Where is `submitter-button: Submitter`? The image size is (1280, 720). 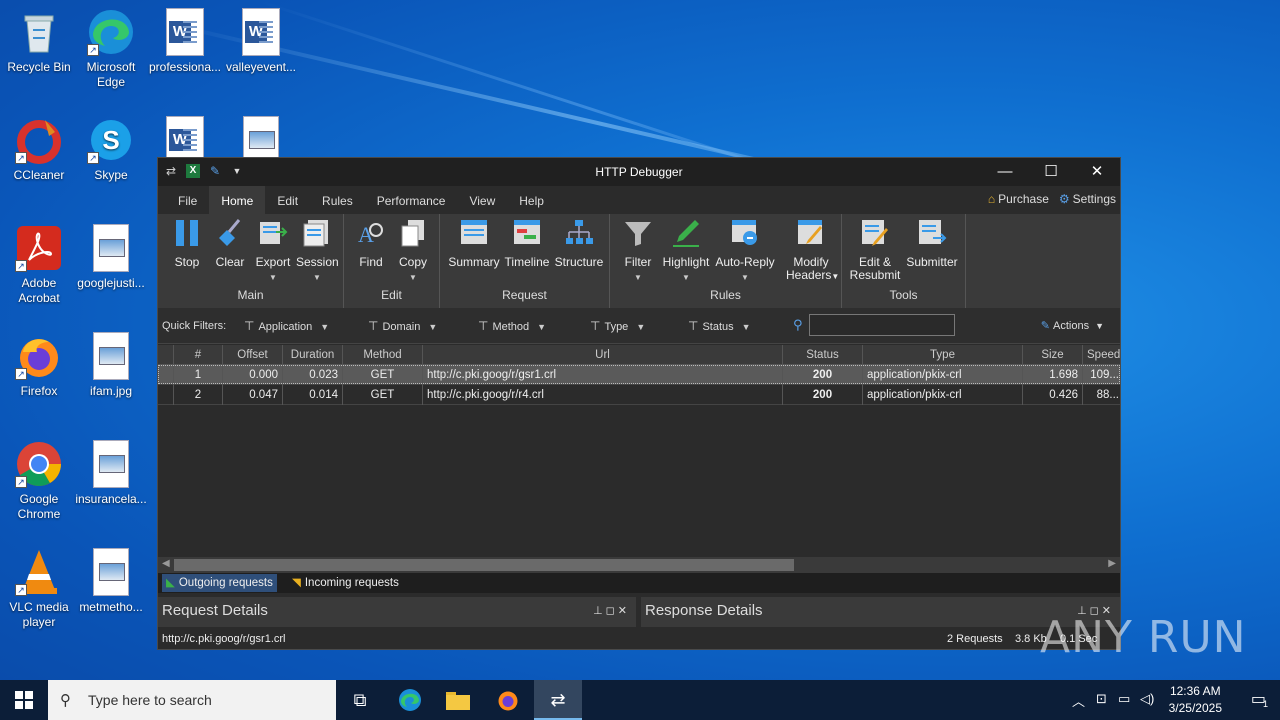
submitter-button: Submitter is located at coordinates (932, 243).